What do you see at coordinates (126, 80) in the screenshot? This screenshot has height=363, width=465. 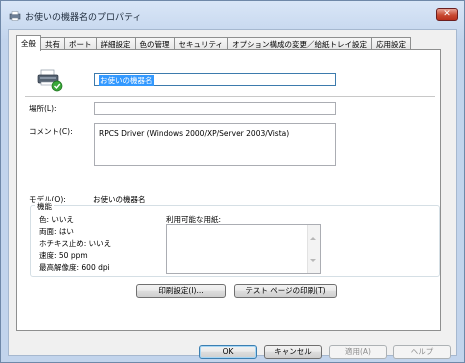 I see `printer-name-value: お使いの機器名` at bounding box center [126, 80].